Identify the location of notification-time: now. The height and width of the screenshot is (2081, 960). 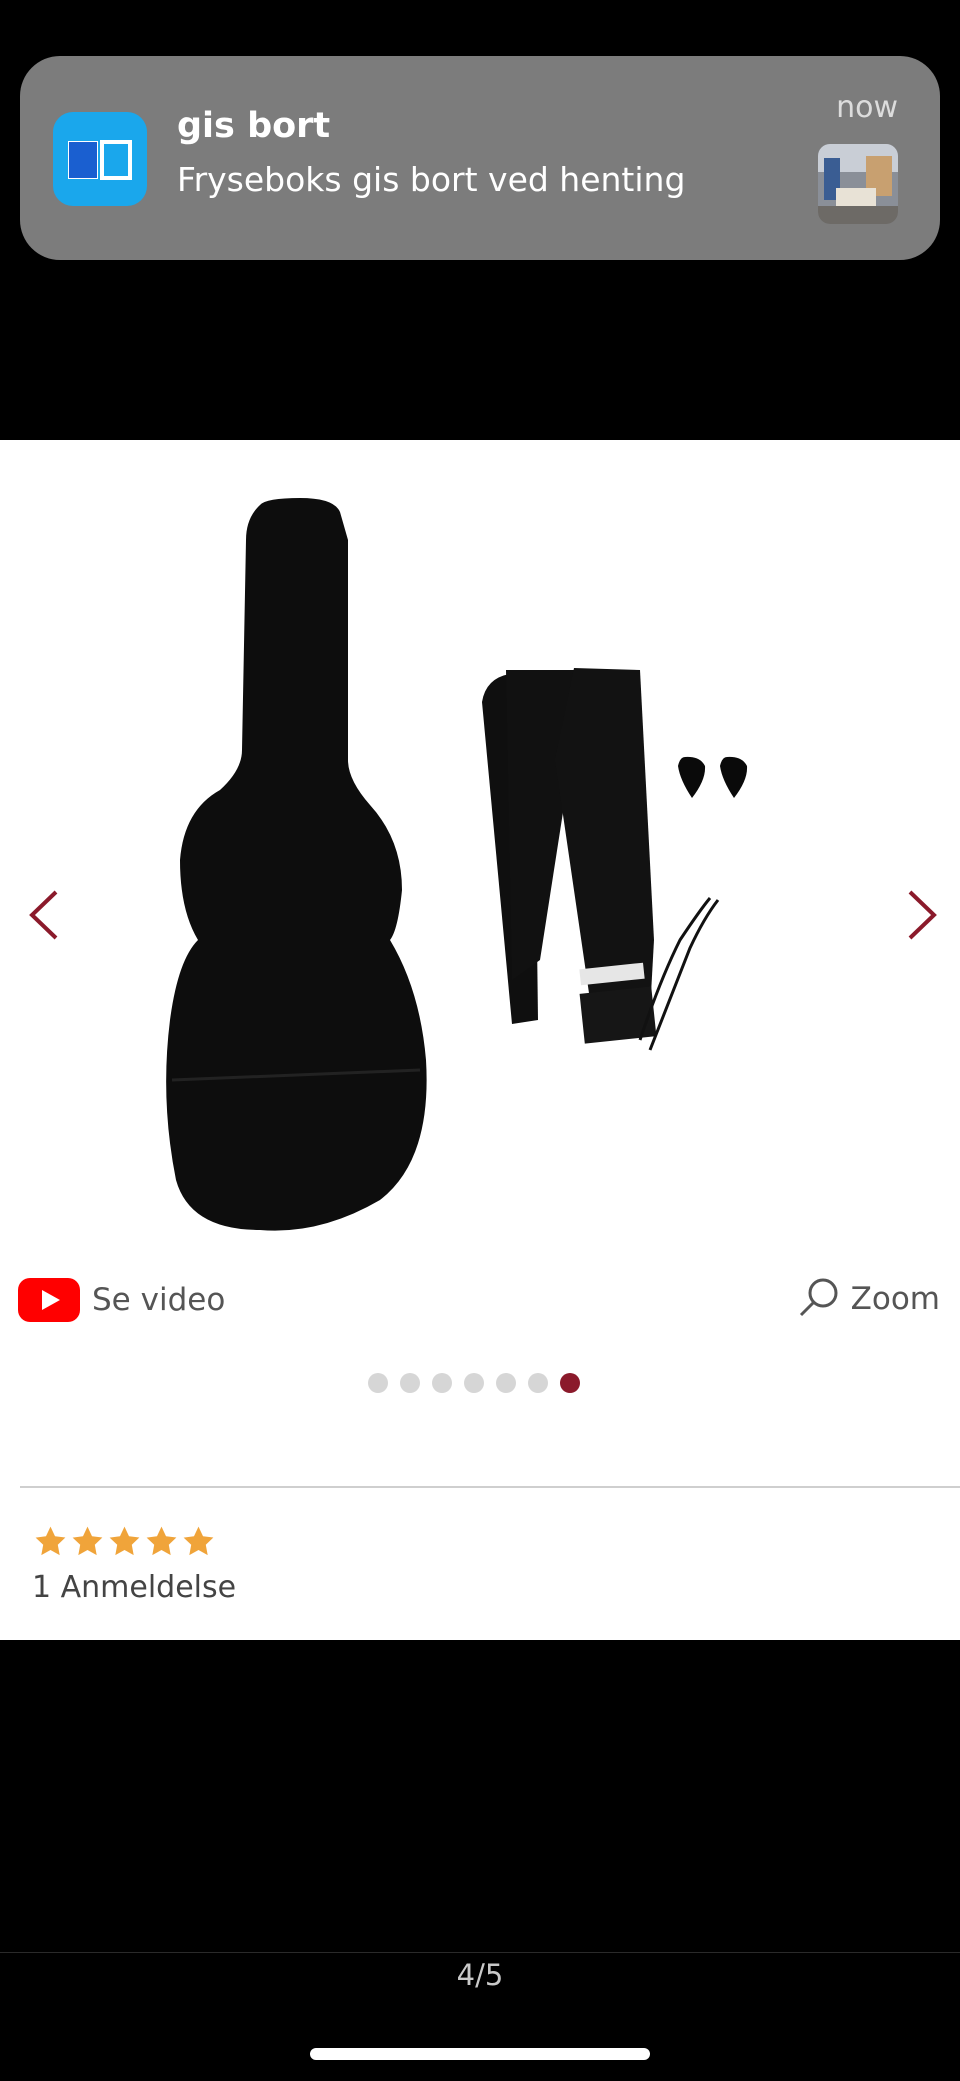
(867, 107).